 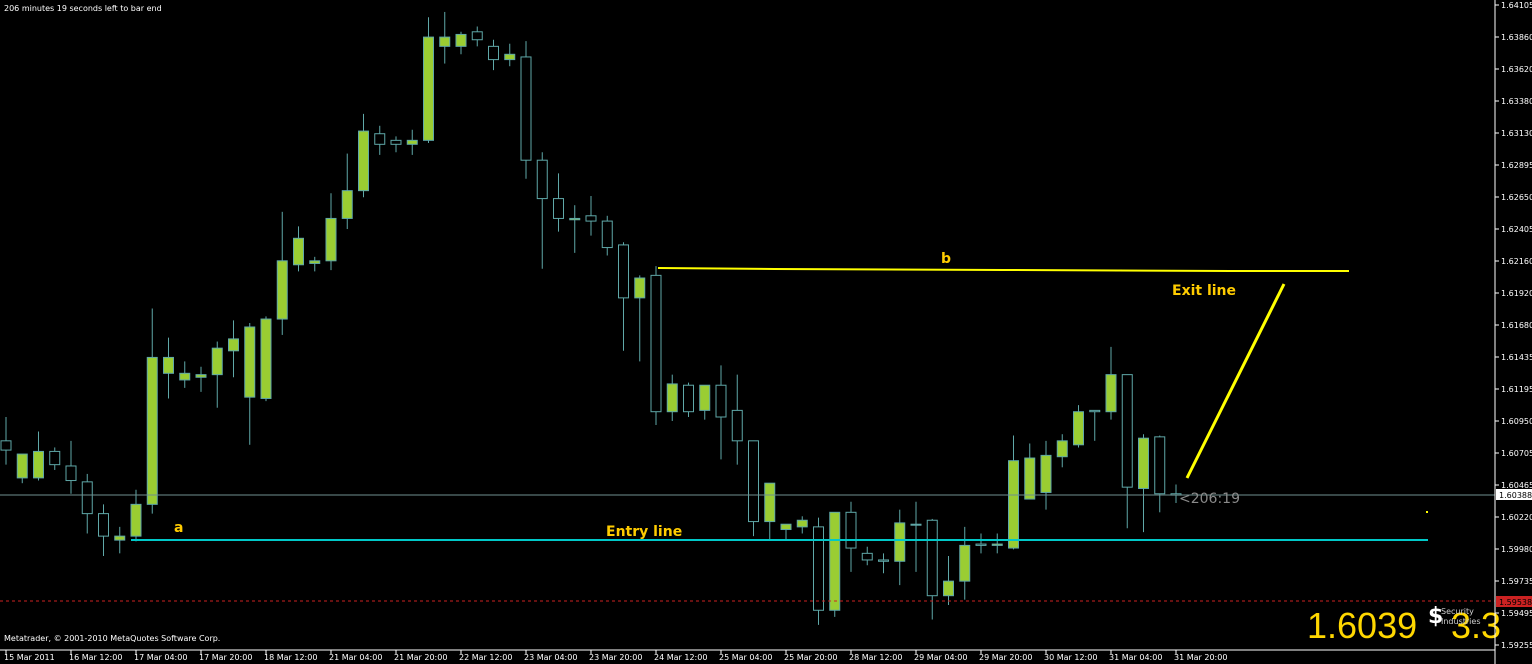 I want to click on red-level-value: 1.59538, so click(x=1515, y=602).